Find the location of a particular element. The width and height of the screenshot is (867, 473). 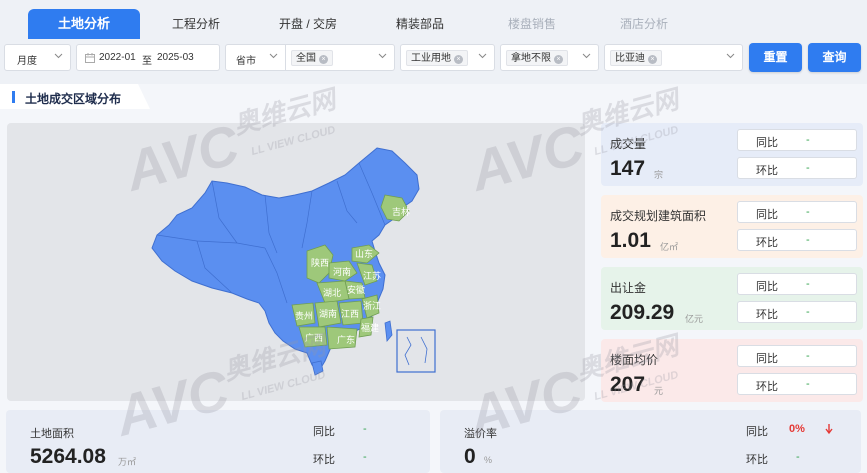

stat-card-transfer-fee: 出让金 209.29 亿元 同比 - 环比 - is located at coordinates (732, 298).